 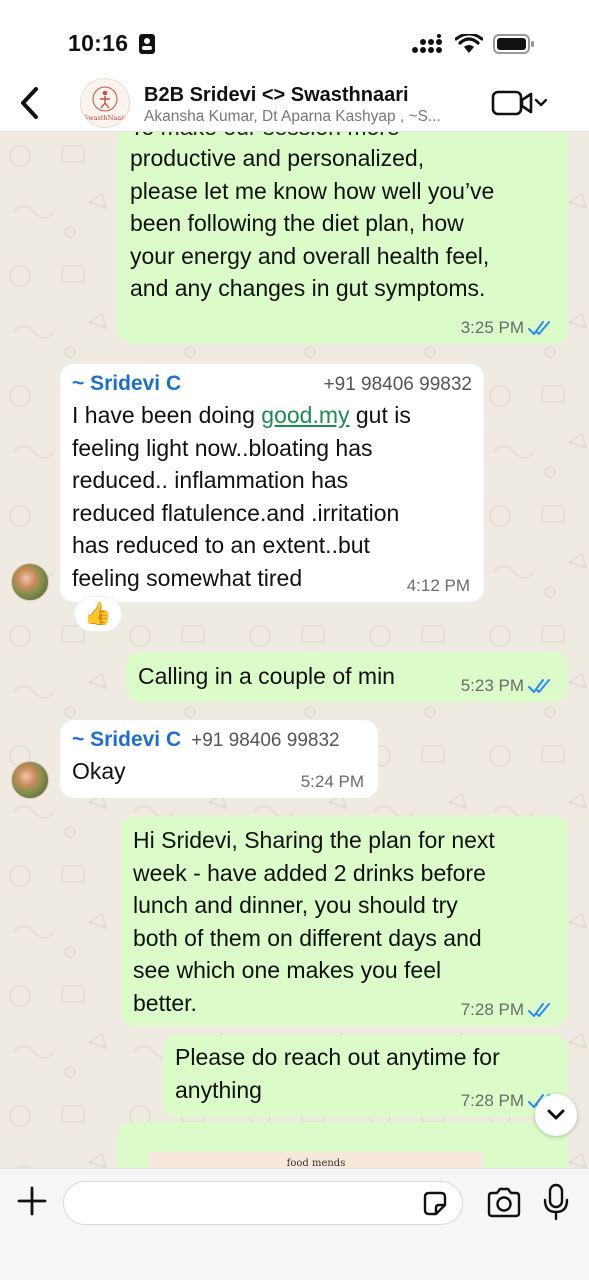 What do you see at coordinates (428, 46) in the screenshot?
I see `cellular-signal-icon` at bounding box center [428, 46].